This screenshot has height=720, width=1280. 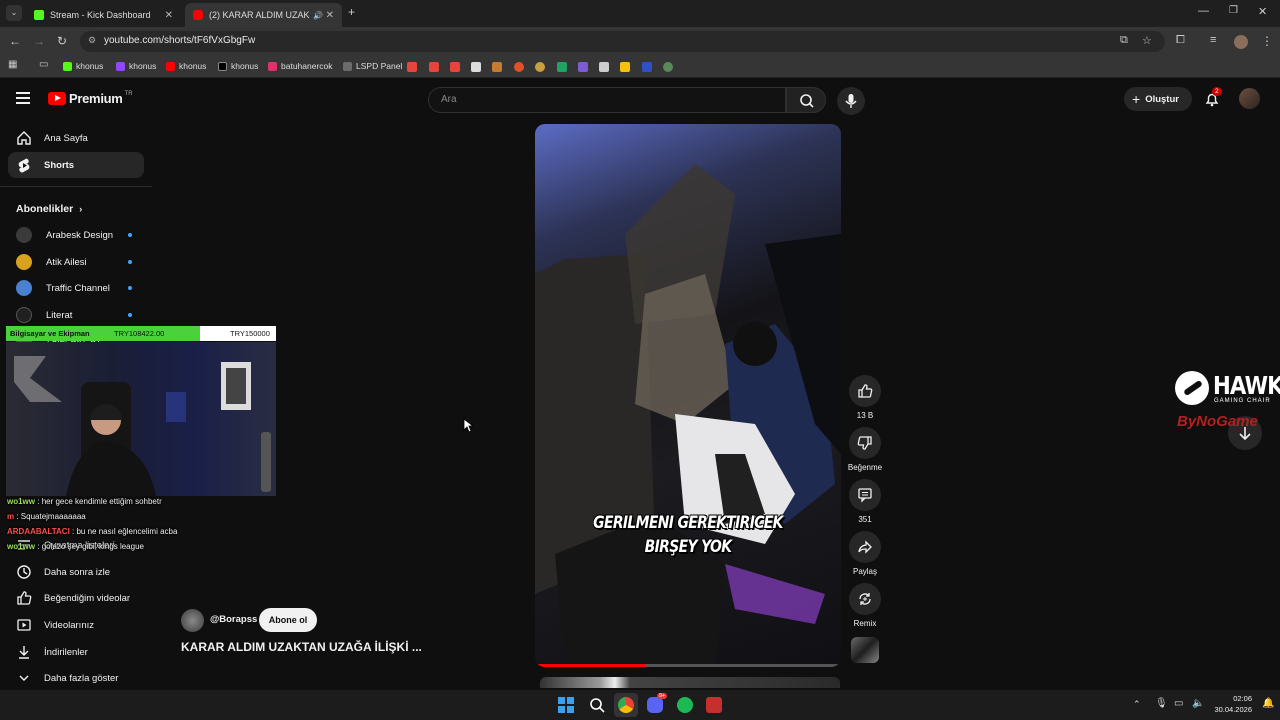 What do you see at coordinates (1180, 40) in the screenshot?
I see `extensions-icon: ⧠` at bounding box center [1180, 40].